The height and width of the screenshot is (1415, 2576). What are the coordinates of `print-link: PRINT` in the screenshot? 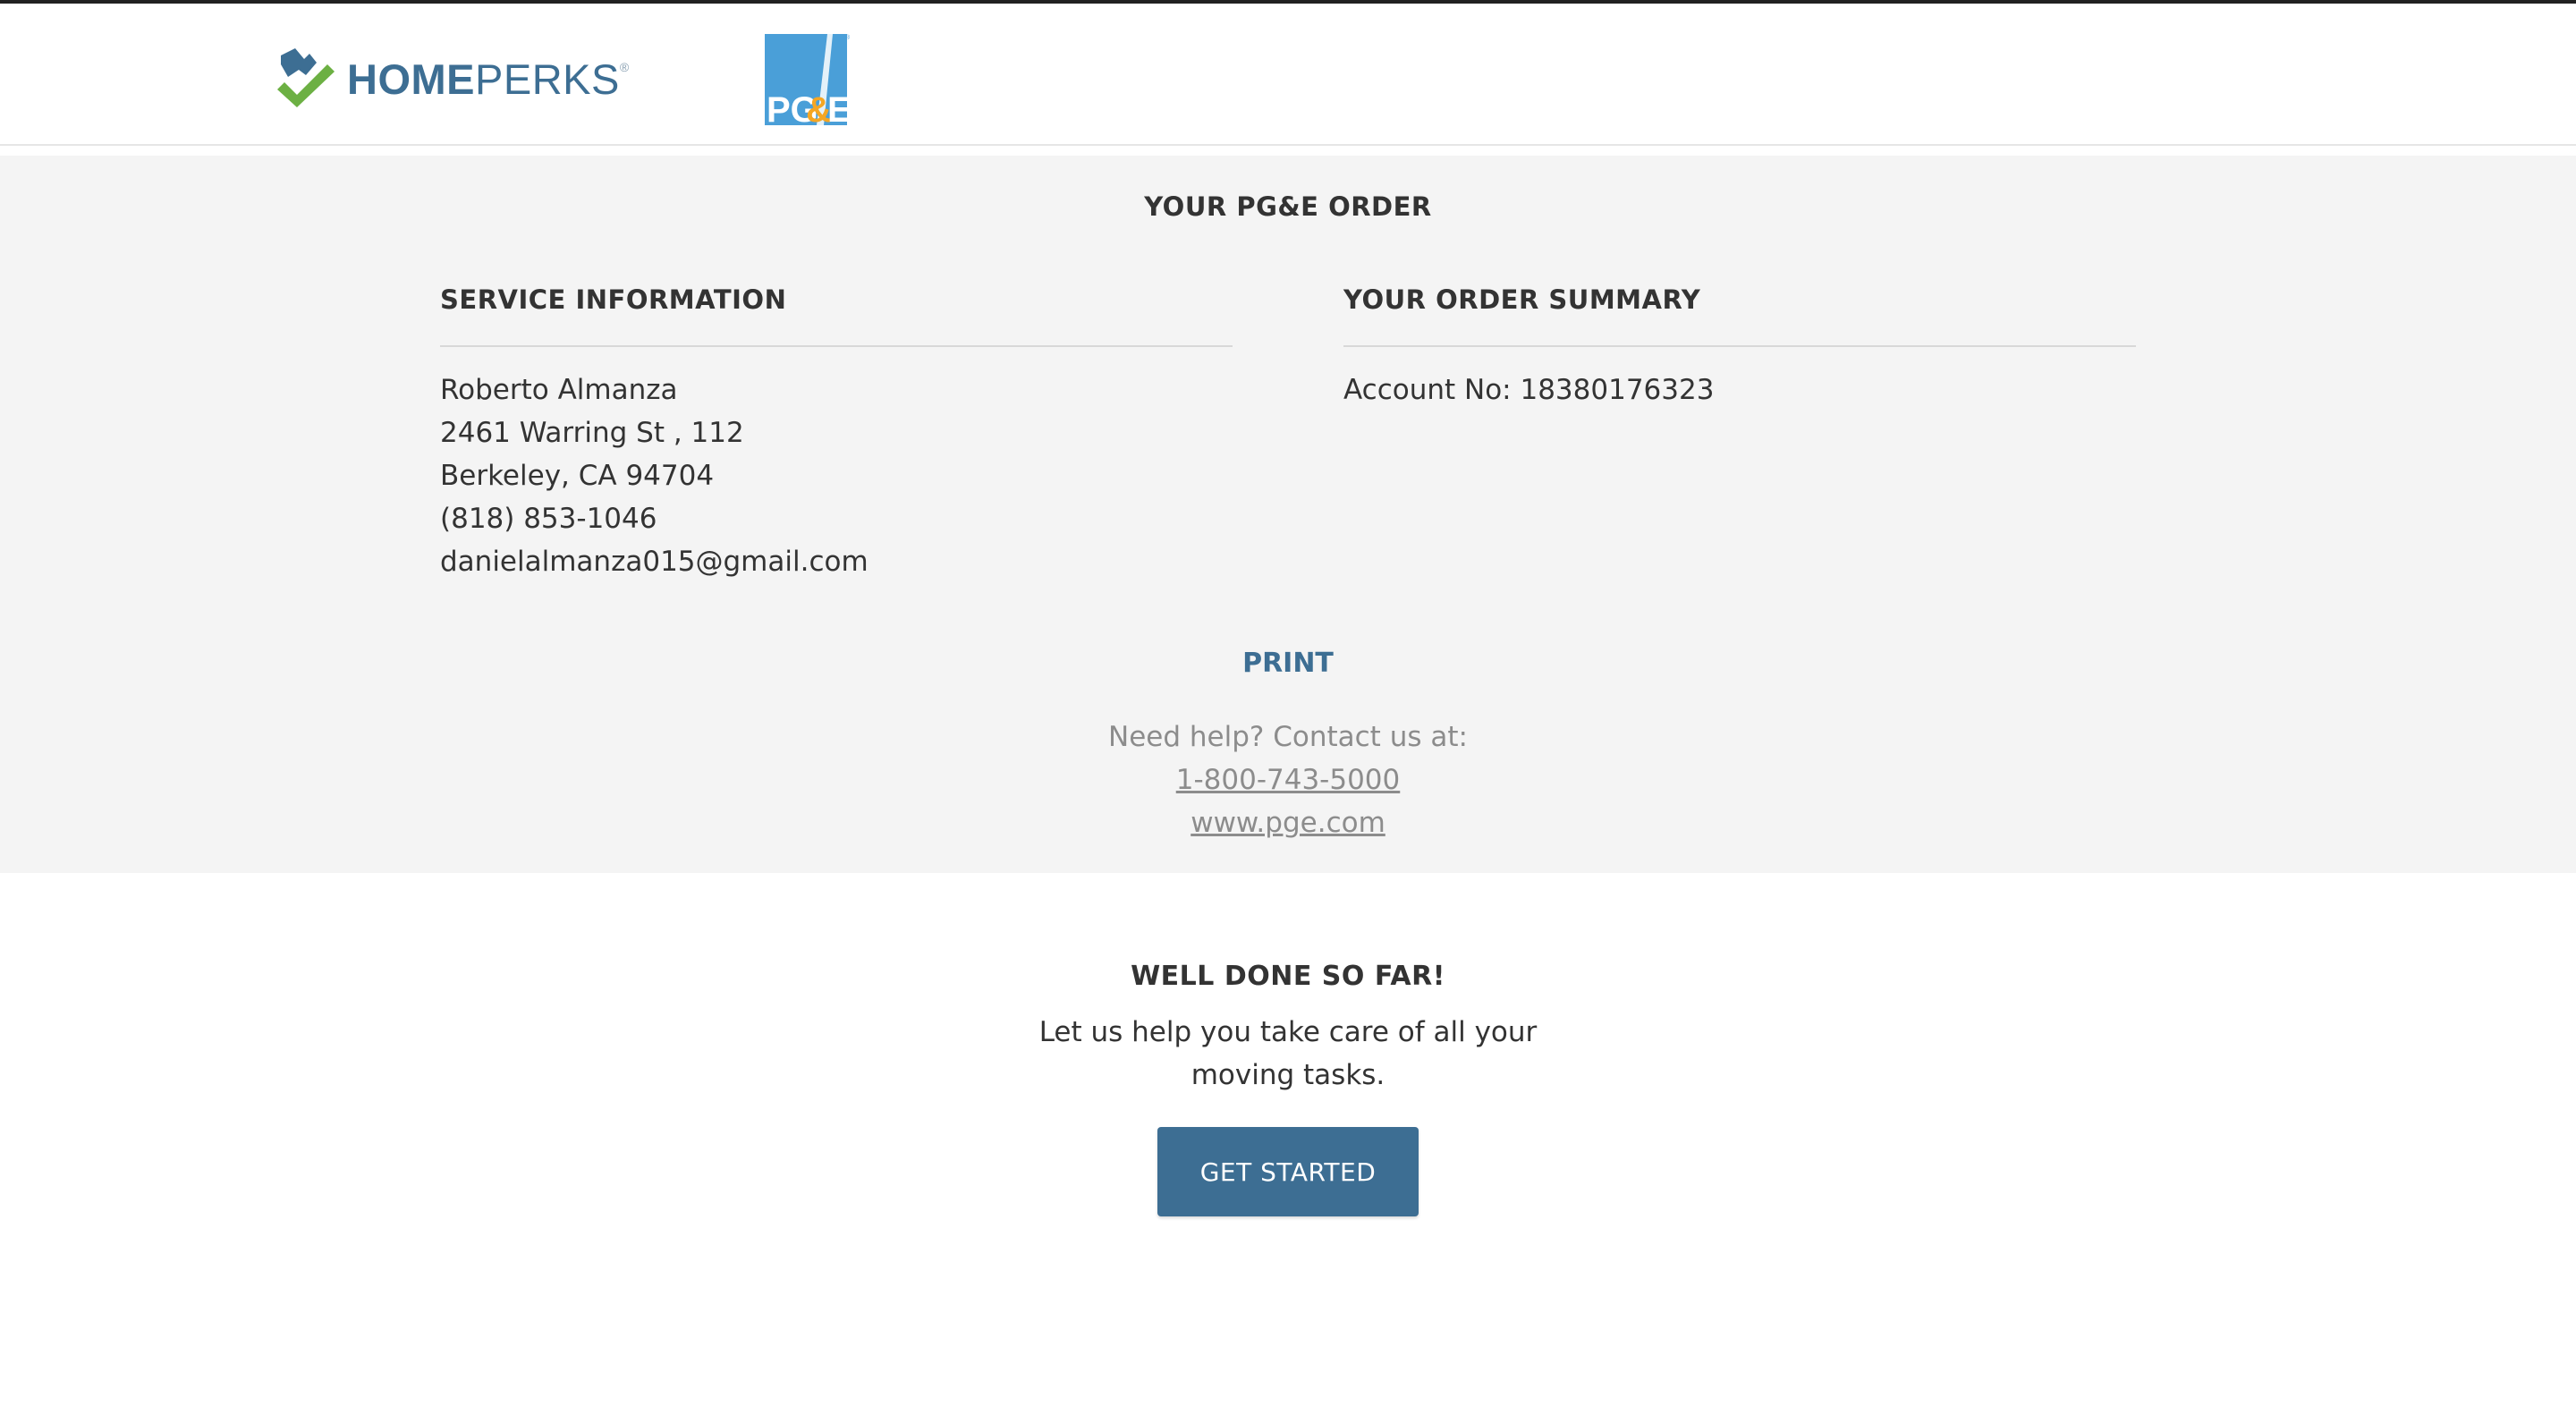 It's located at (1288, 663).